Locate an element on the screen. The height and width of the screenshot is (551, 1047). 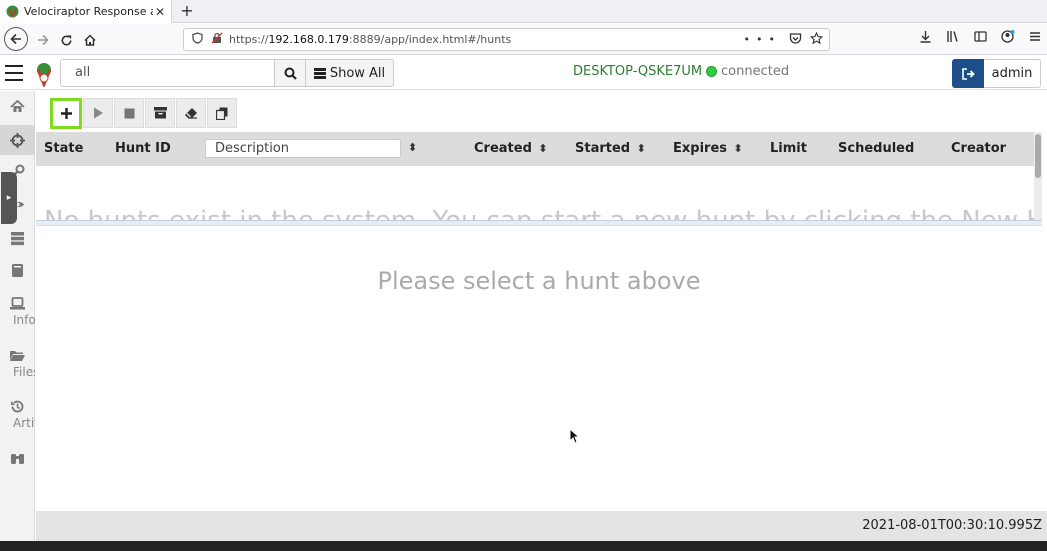
close-tab-icon: ✕ is located at coordinates (160, 12).